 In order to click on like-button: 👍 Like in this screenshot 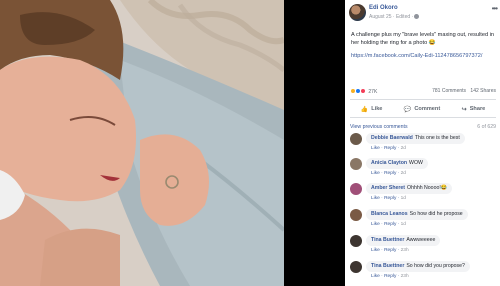, I will do `click(372, 109)`.